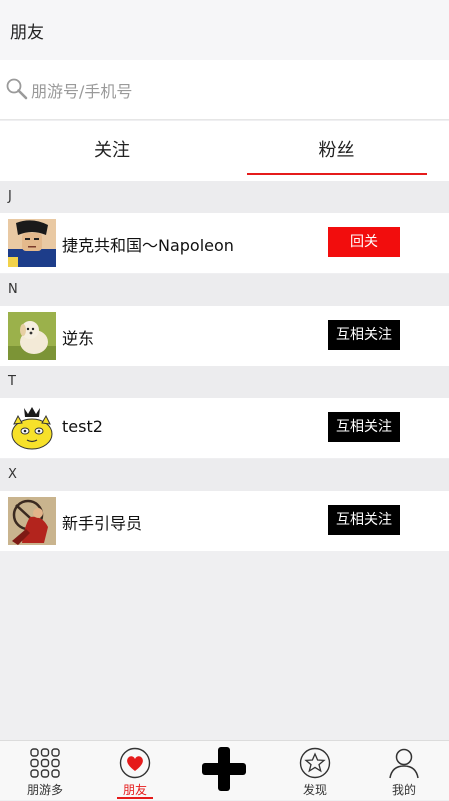 The width and height of the screenshot is (449, 801). What do you see at coordinates (134, 790) in the screenshot?
I see `nav-label: 朋友` at bounding box center [134, 790].